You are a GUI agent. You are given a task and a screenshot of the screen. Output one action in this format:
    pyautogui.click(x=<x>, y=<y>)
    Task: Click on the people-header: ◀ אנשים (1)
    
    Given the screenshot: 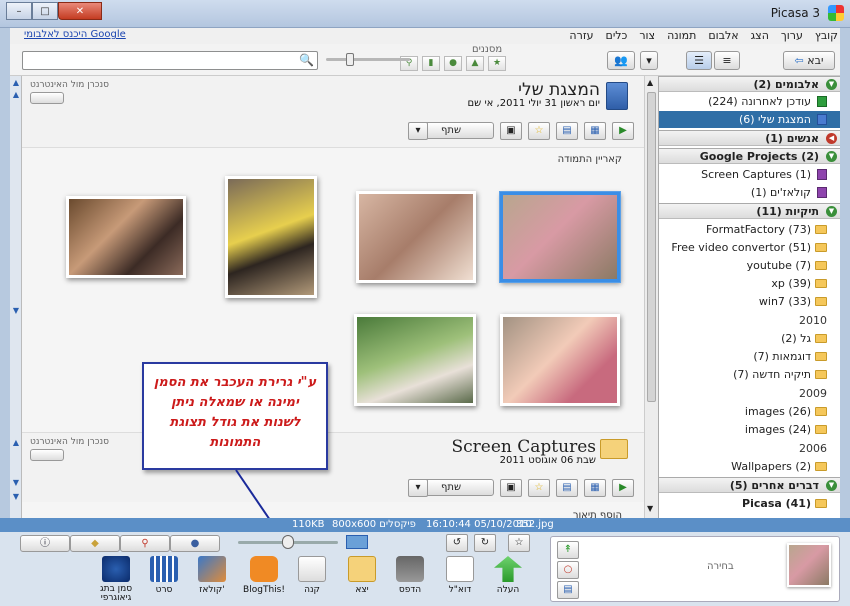 What is the action you would take?
    pyautogui.click(x=749, y=138)
    